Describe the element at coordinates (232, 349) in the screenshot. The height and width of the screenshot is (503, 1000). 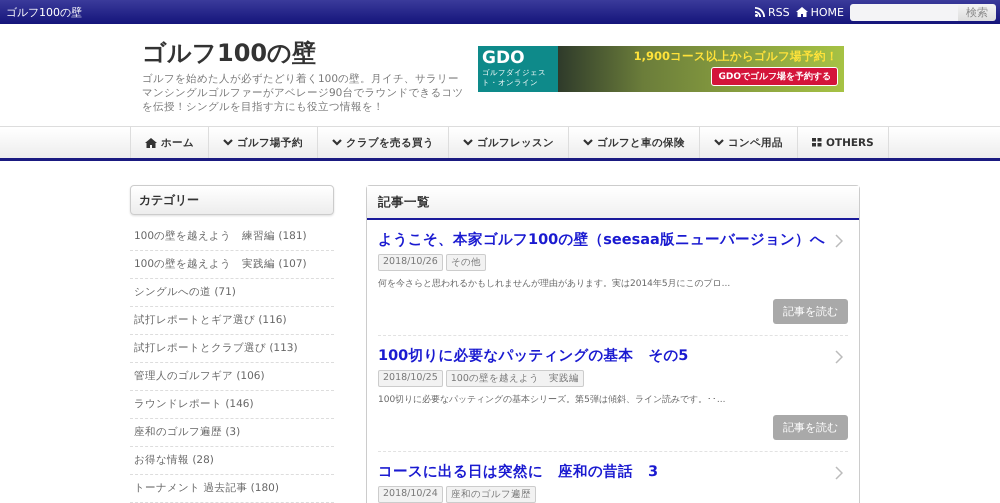
I see `category-link: 試打レポートとクラブ選び (113)` at that location.